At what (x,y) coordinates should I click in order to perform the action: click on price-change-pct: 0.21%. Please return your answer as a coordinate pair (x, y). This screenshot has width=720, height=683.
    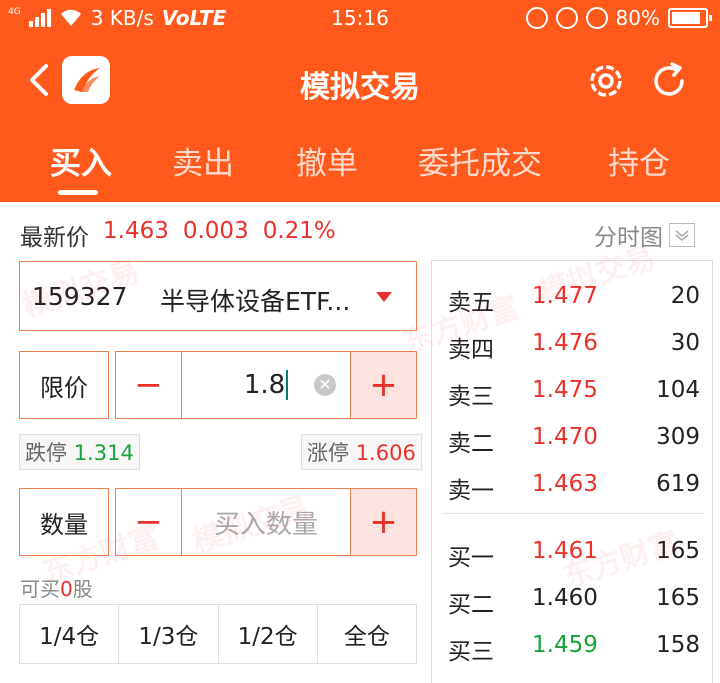
    Looking at the image, I should click on (299, 231).